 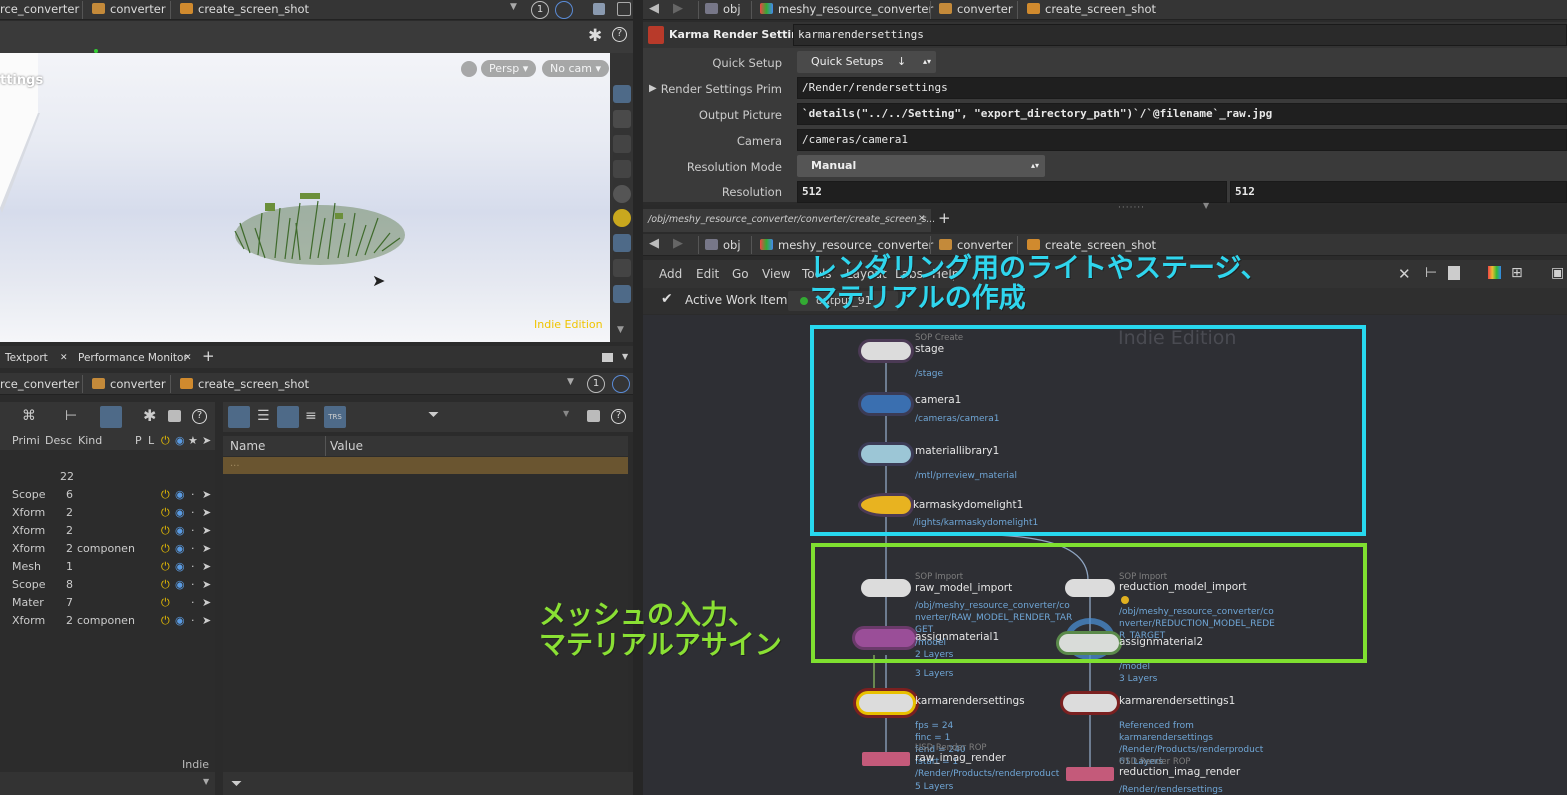 I want to click on resolution-x-field: 512, so click(x=1012, y=192).